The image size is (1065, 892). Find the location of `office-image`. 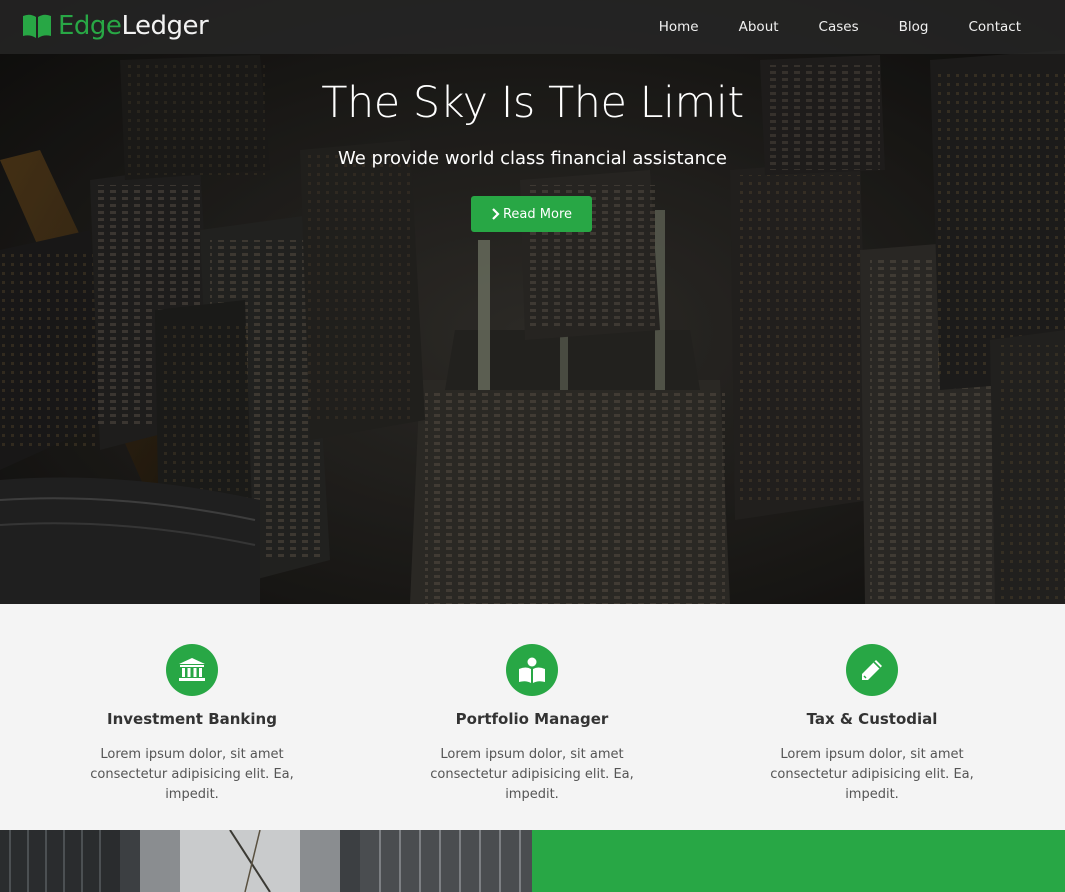

office-image is located at coordinates (266, 861).